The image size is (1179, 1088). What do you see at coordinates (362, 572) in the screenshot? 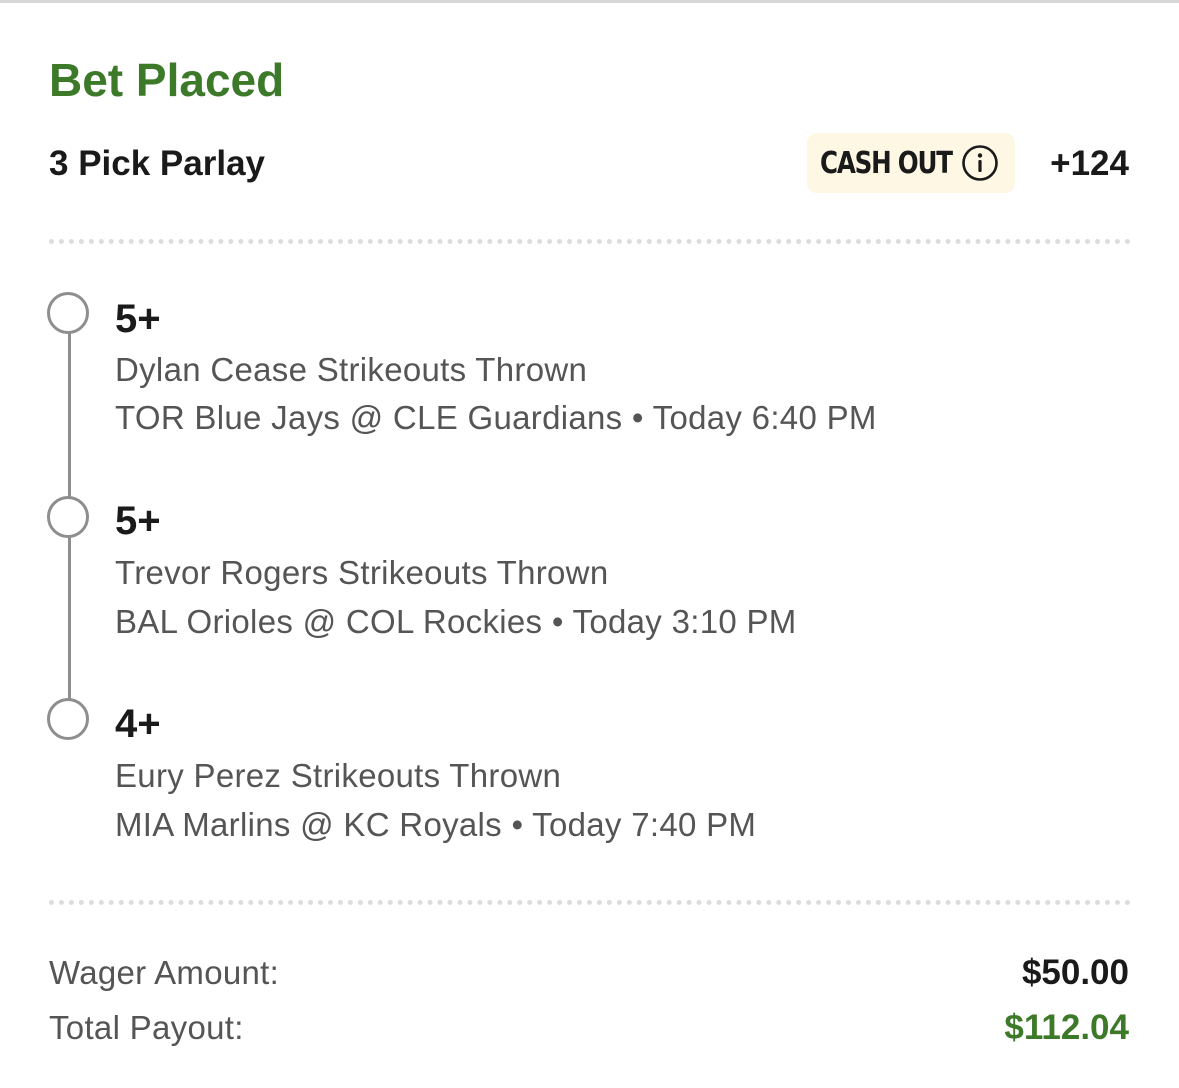
I see `leg-market: Trevor Rogers Strikeouts Thrown` at bounding box center [362, 572].